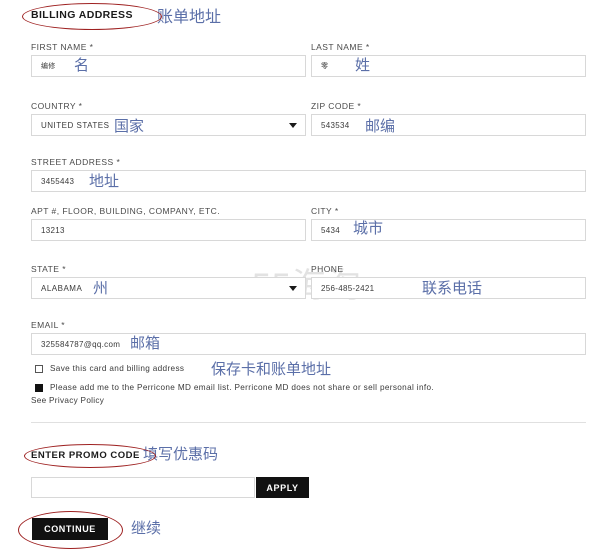 Image resolution: width=600 pixels, height=554 pixels. Describe the element at coordinates (75, 125) in the screenshot. I see `country-value: UNITED STATES` at that location.